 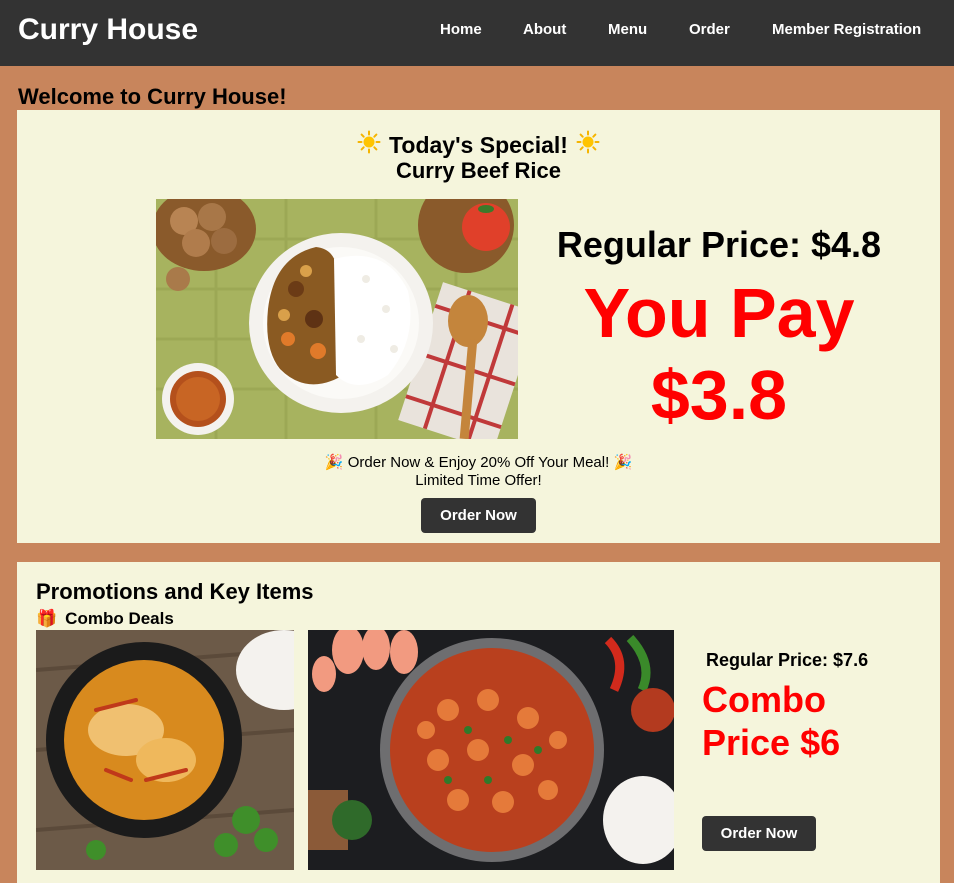 What do you see at coordinates (478, 515) in the screenshot?
I see `special-order-now-button: Order Now` at bounding box center [478, 515].